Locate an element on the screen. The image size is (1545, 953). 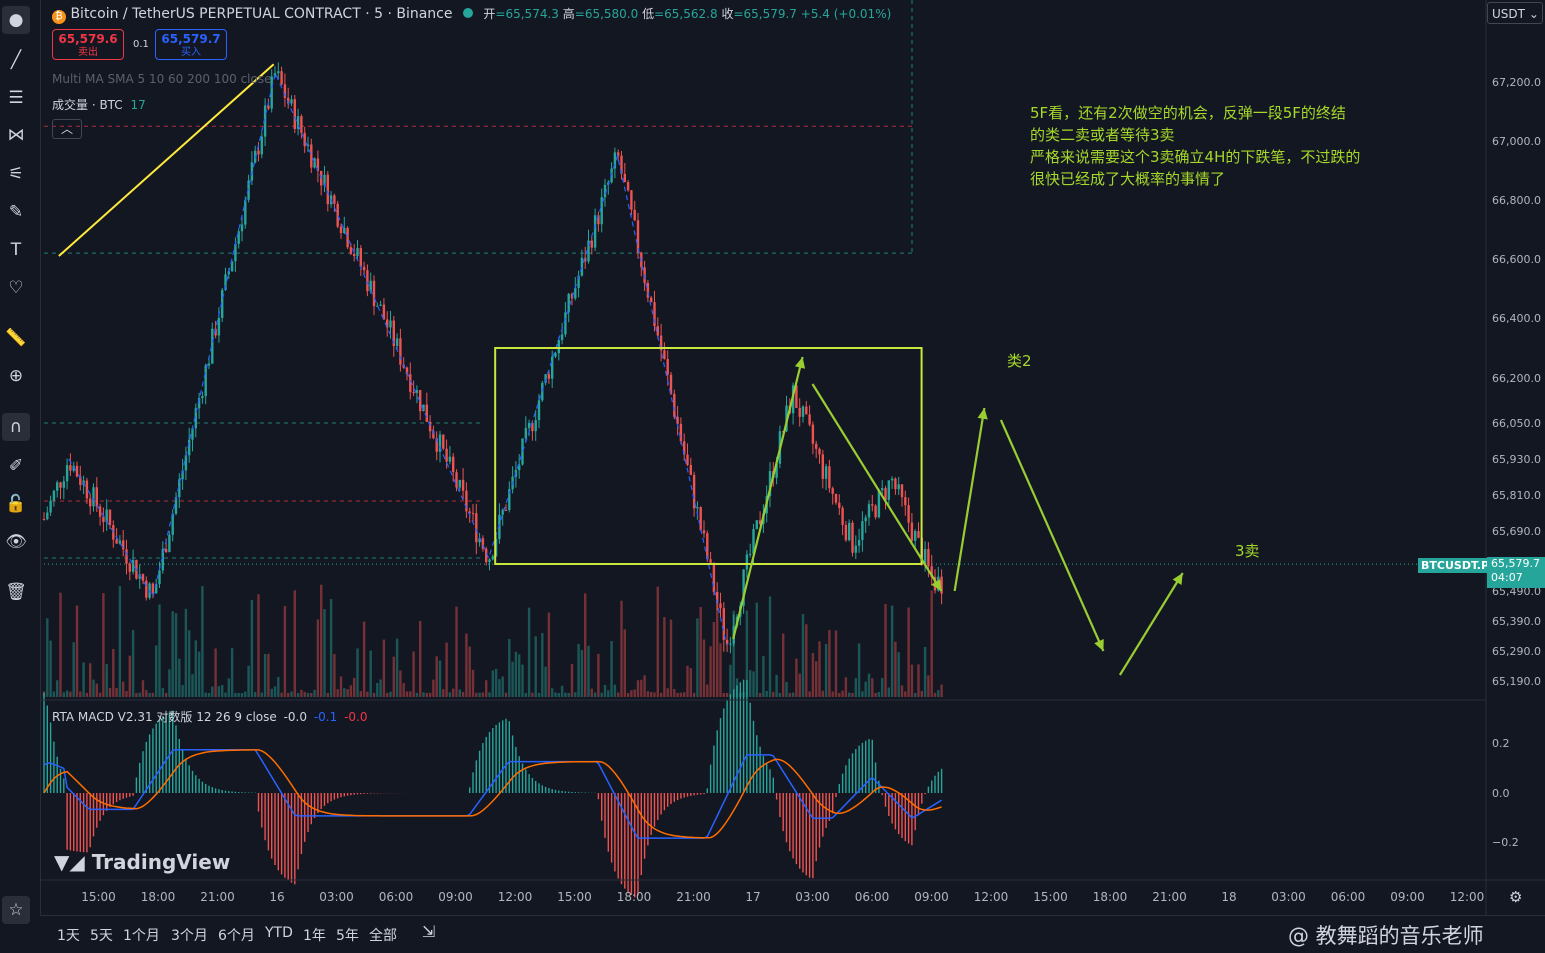
volume-label: 成交量 · BTC is located at coordinates (87, 105).